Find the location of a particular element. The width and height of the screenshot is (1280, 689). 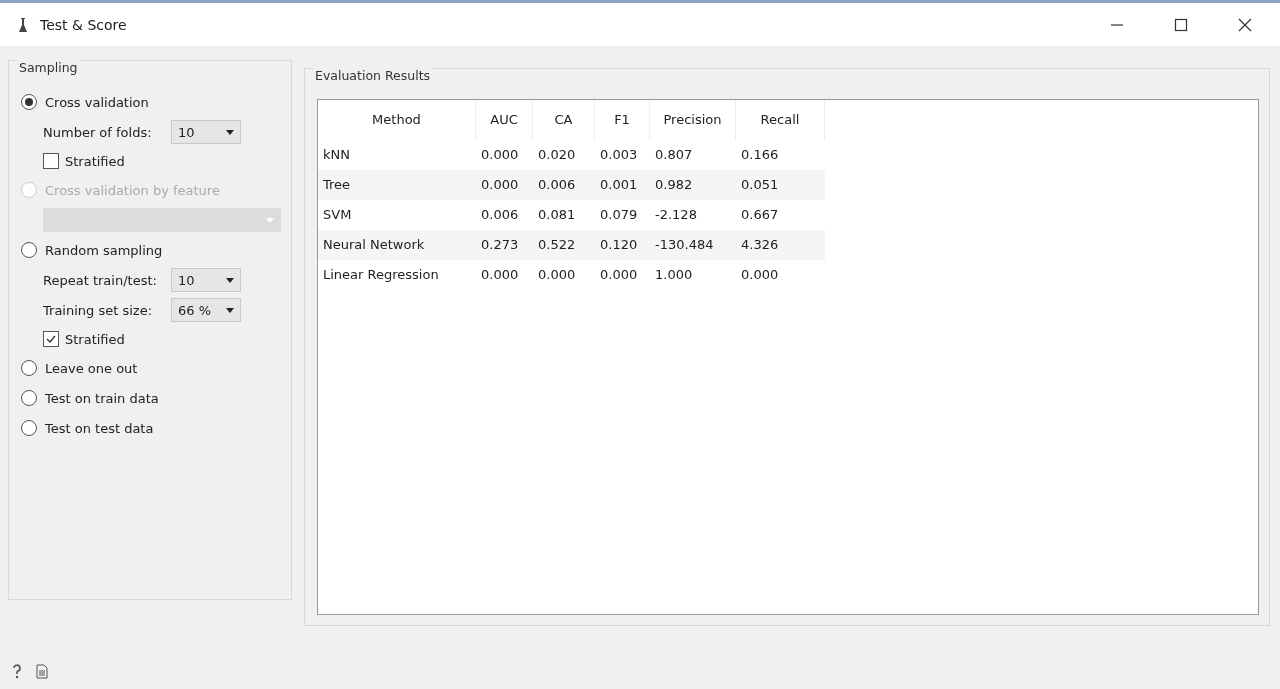

table-cell: 4.326 is located at coordinates (780, 245).